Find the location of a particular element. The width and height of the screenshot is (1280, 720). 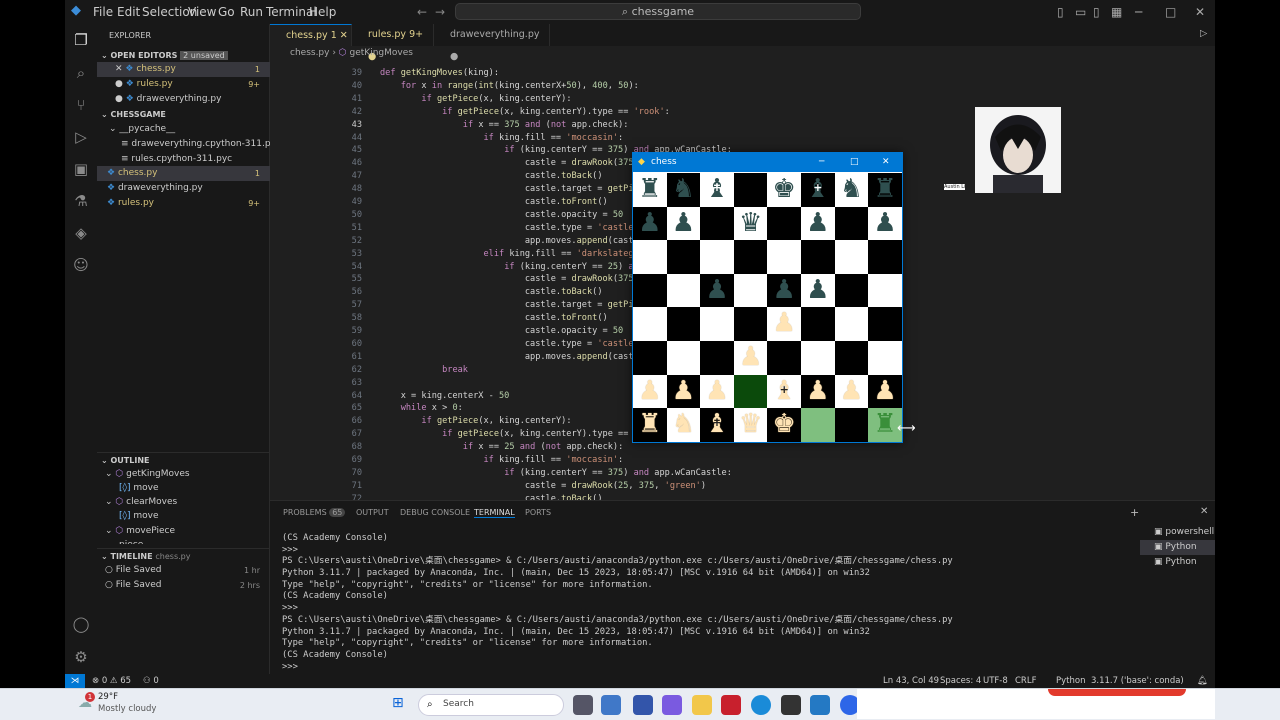

code-line: if x == 25 and (not app.check): is located at coordinates (501, 447).